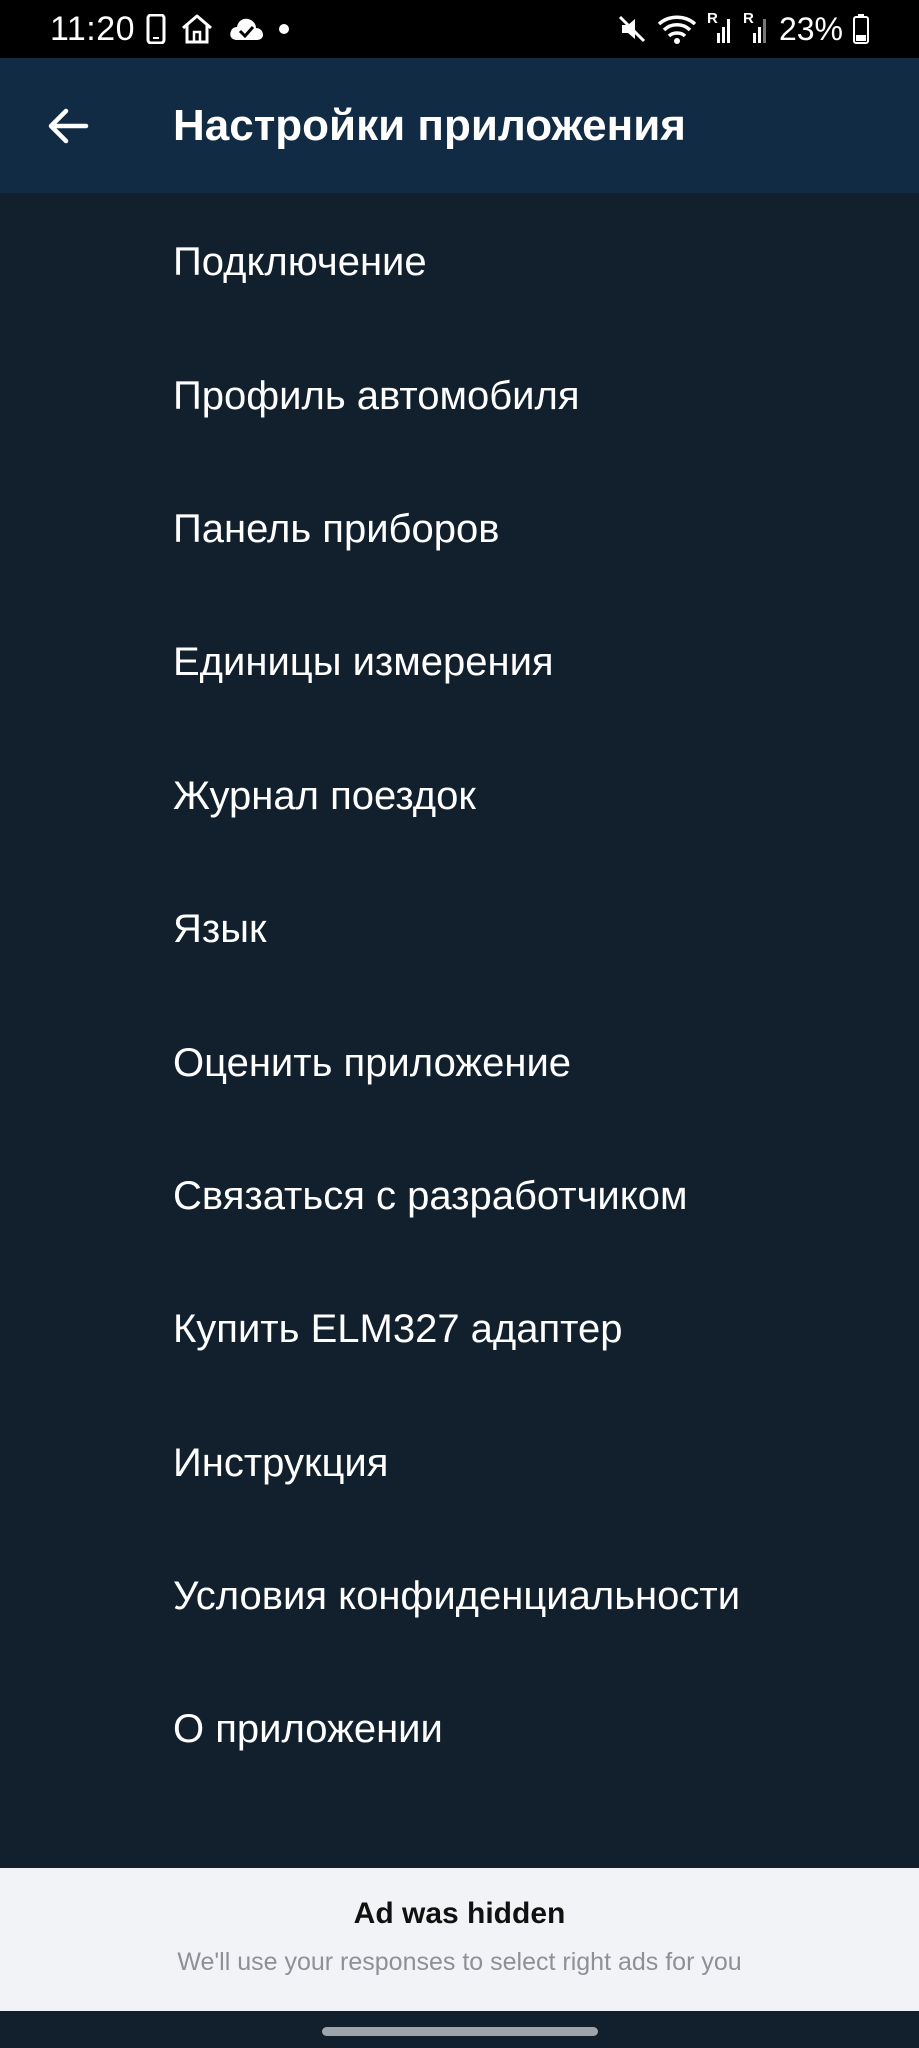 Image resolution: width=919 pixels, height=2048 pixels. Describe the element at coordinates (197, 29) in the screenshot. I see `home-icon` at that location.